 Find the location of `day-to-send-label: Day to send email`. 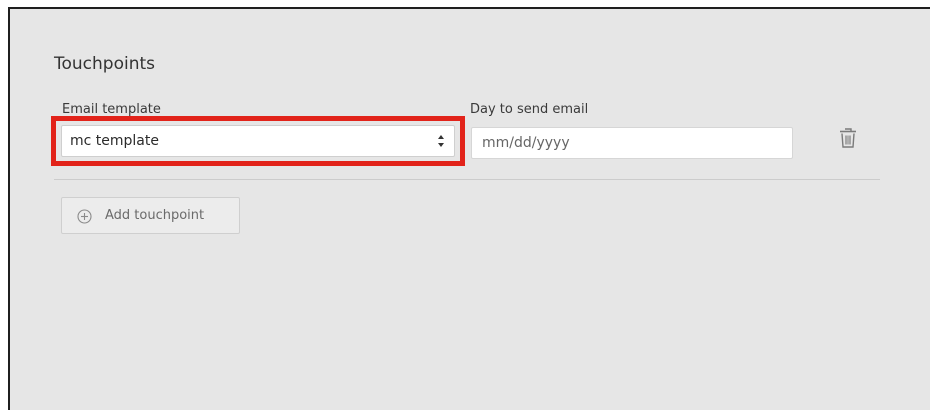

day-to-send-label: Day to send email is located at coordinates (529, 109).